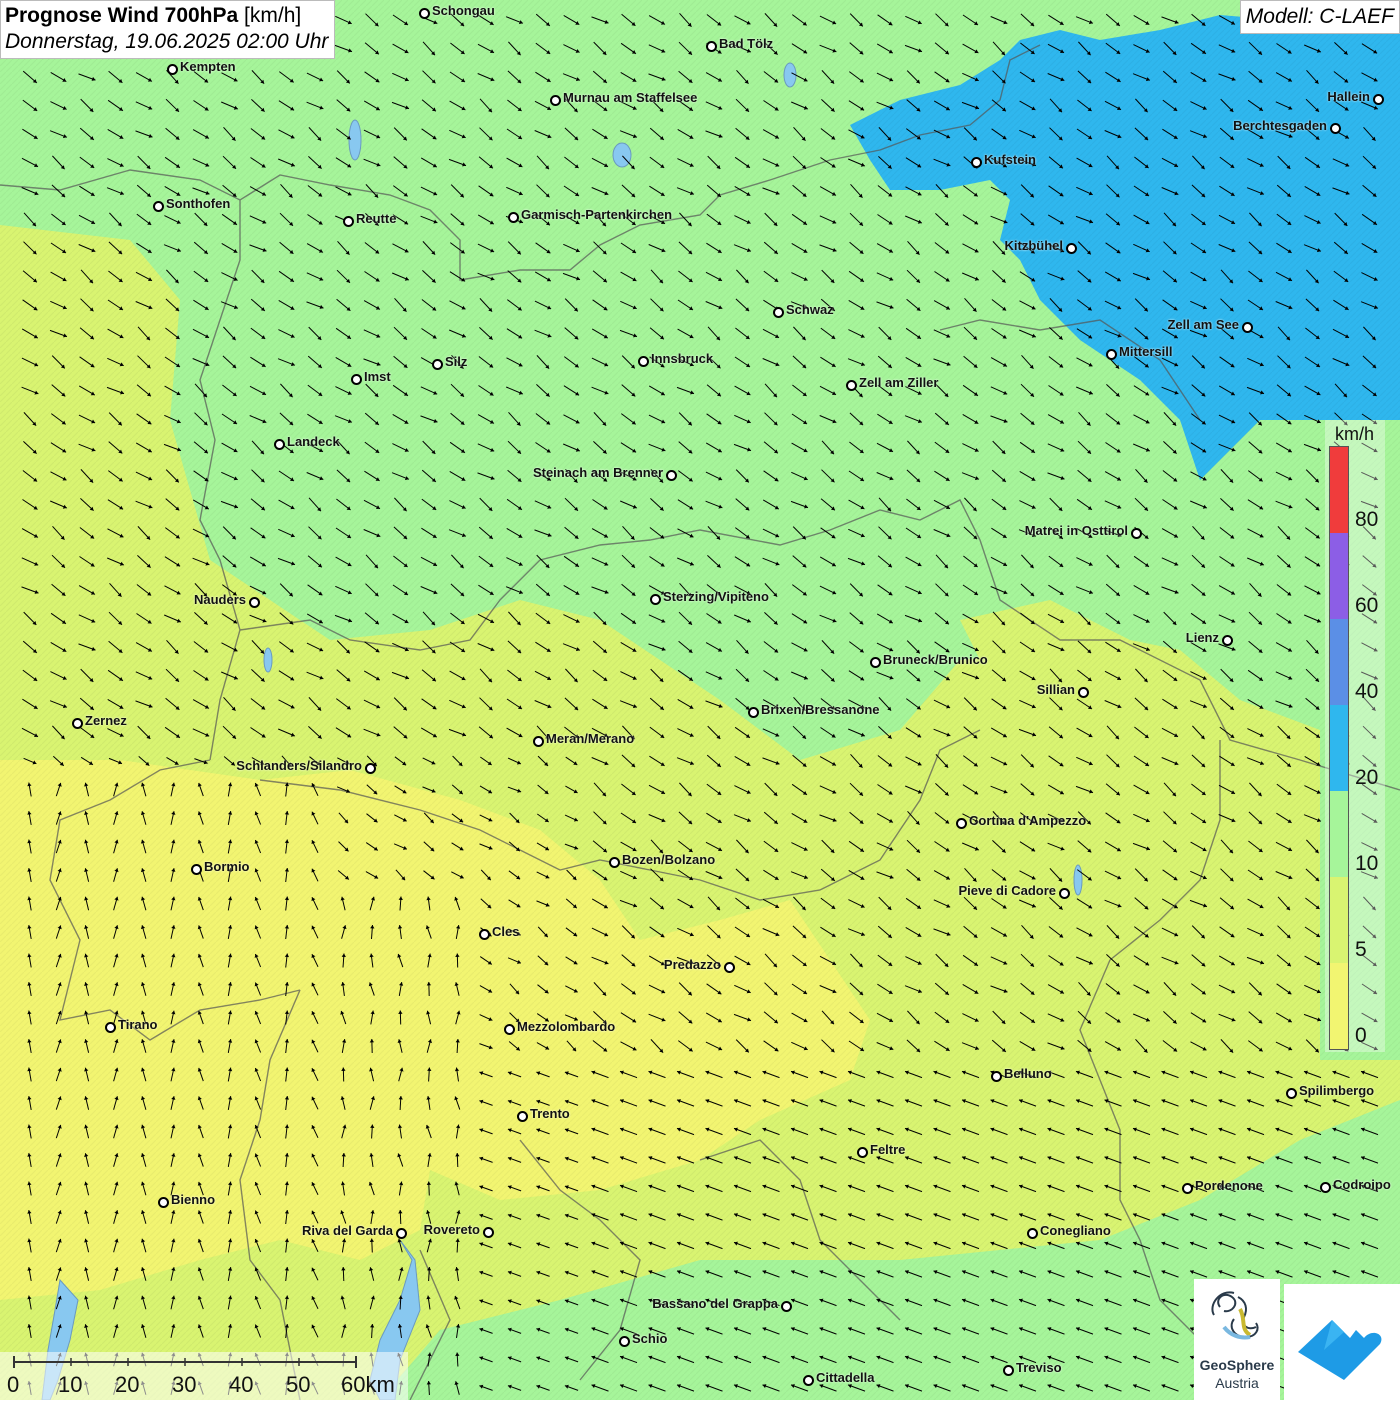 Image resolution: width=1400 pixels, height=1405 pixels. Describe the element at coordinates (1075, 1230) in the screenshot. I see `city-name: Conegliano` at that location.